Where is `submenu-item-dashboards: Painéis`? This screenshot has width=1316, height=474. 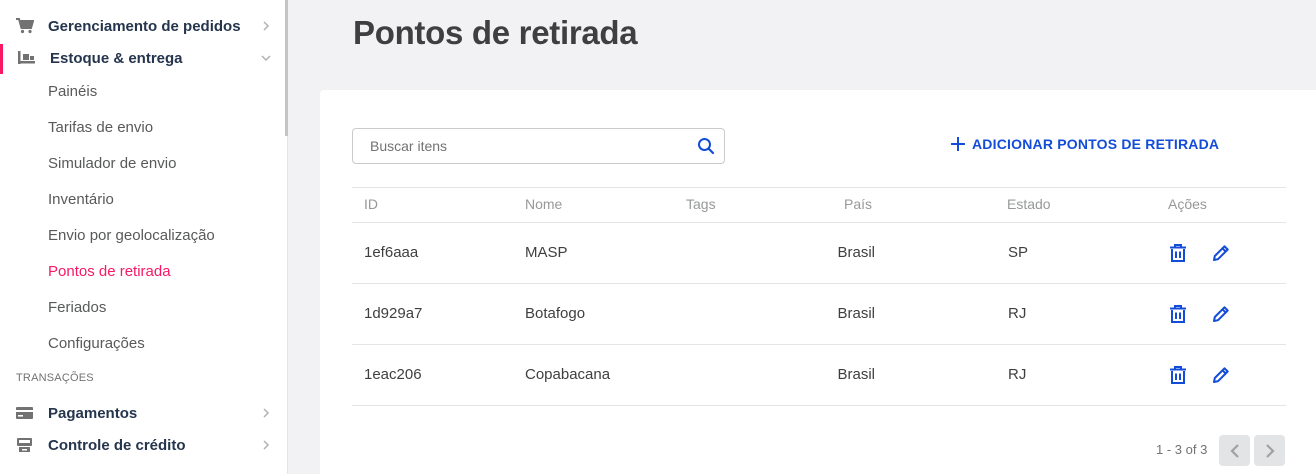 submenu-item-dashboards: Painéis is located at coordinates (72, 92).